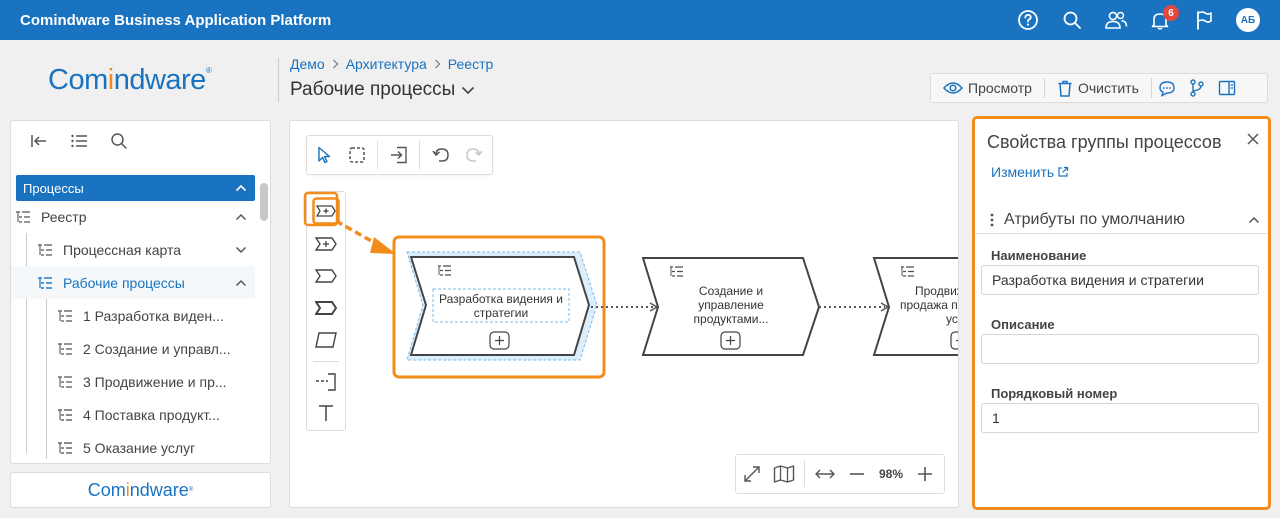  I want to click on flag-icon, so click(1204, 20).